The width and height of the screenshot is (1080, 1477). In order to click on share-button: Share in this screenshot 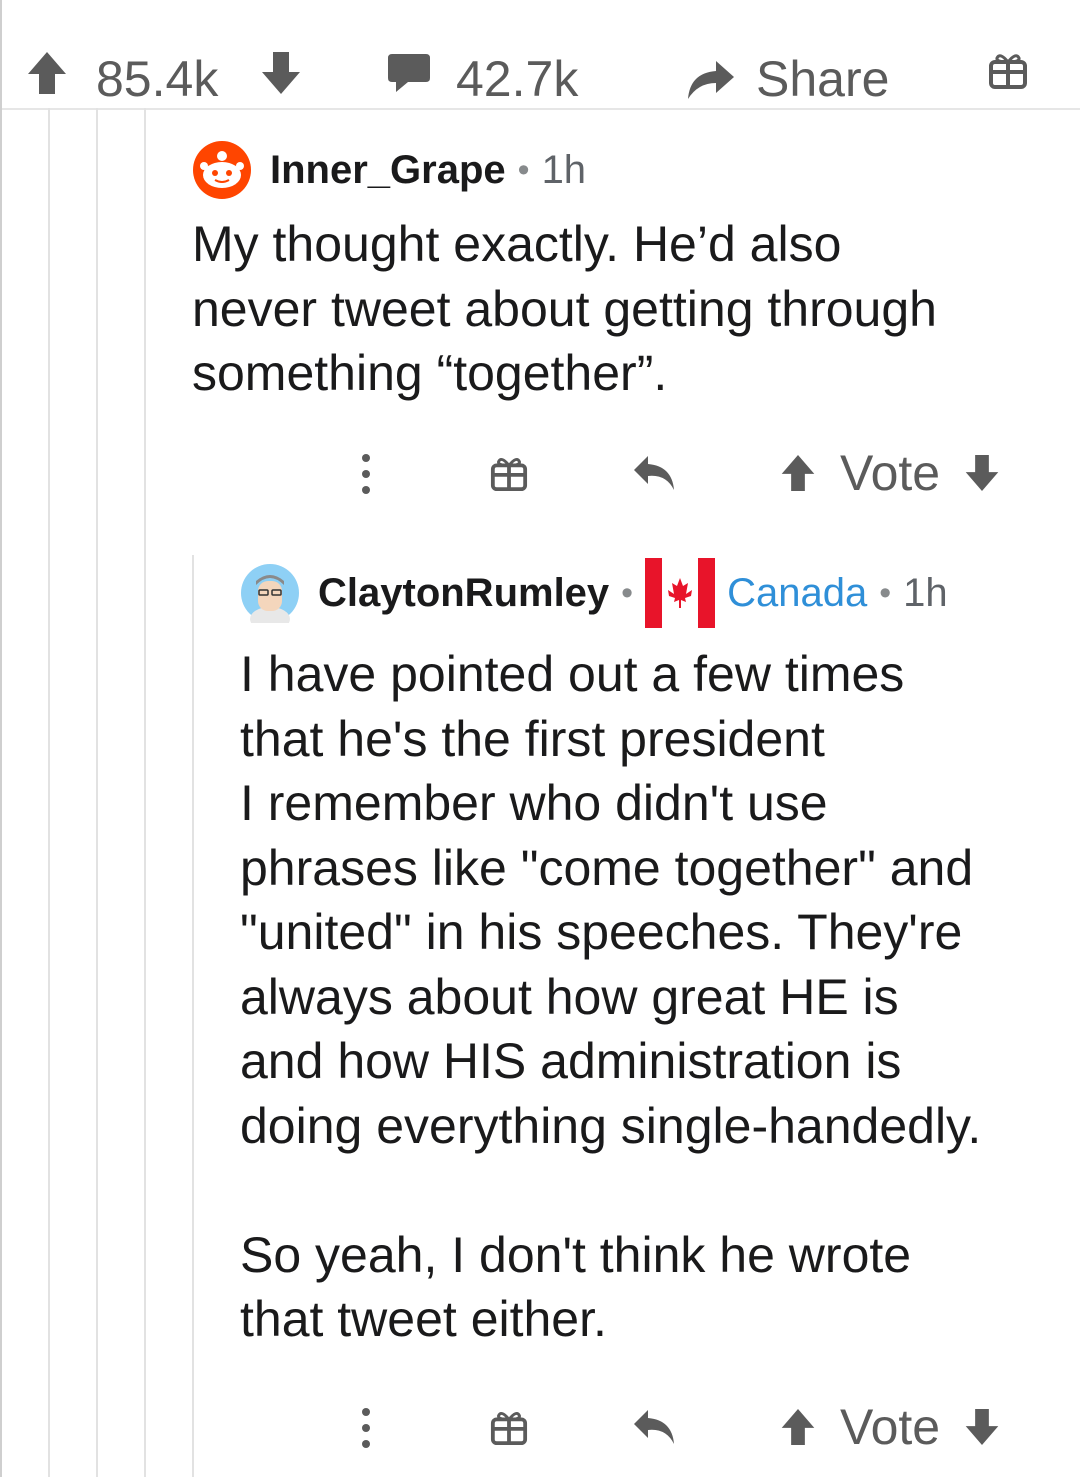, I will do `click(786, 79)`.